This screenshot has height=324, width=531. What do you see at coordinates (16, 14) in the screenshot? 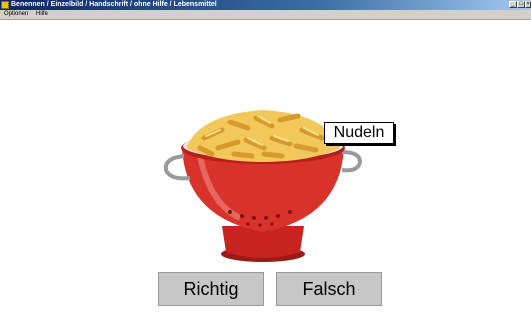
I see `menu-optionen: Optionen` at bounding box center [16, 14].